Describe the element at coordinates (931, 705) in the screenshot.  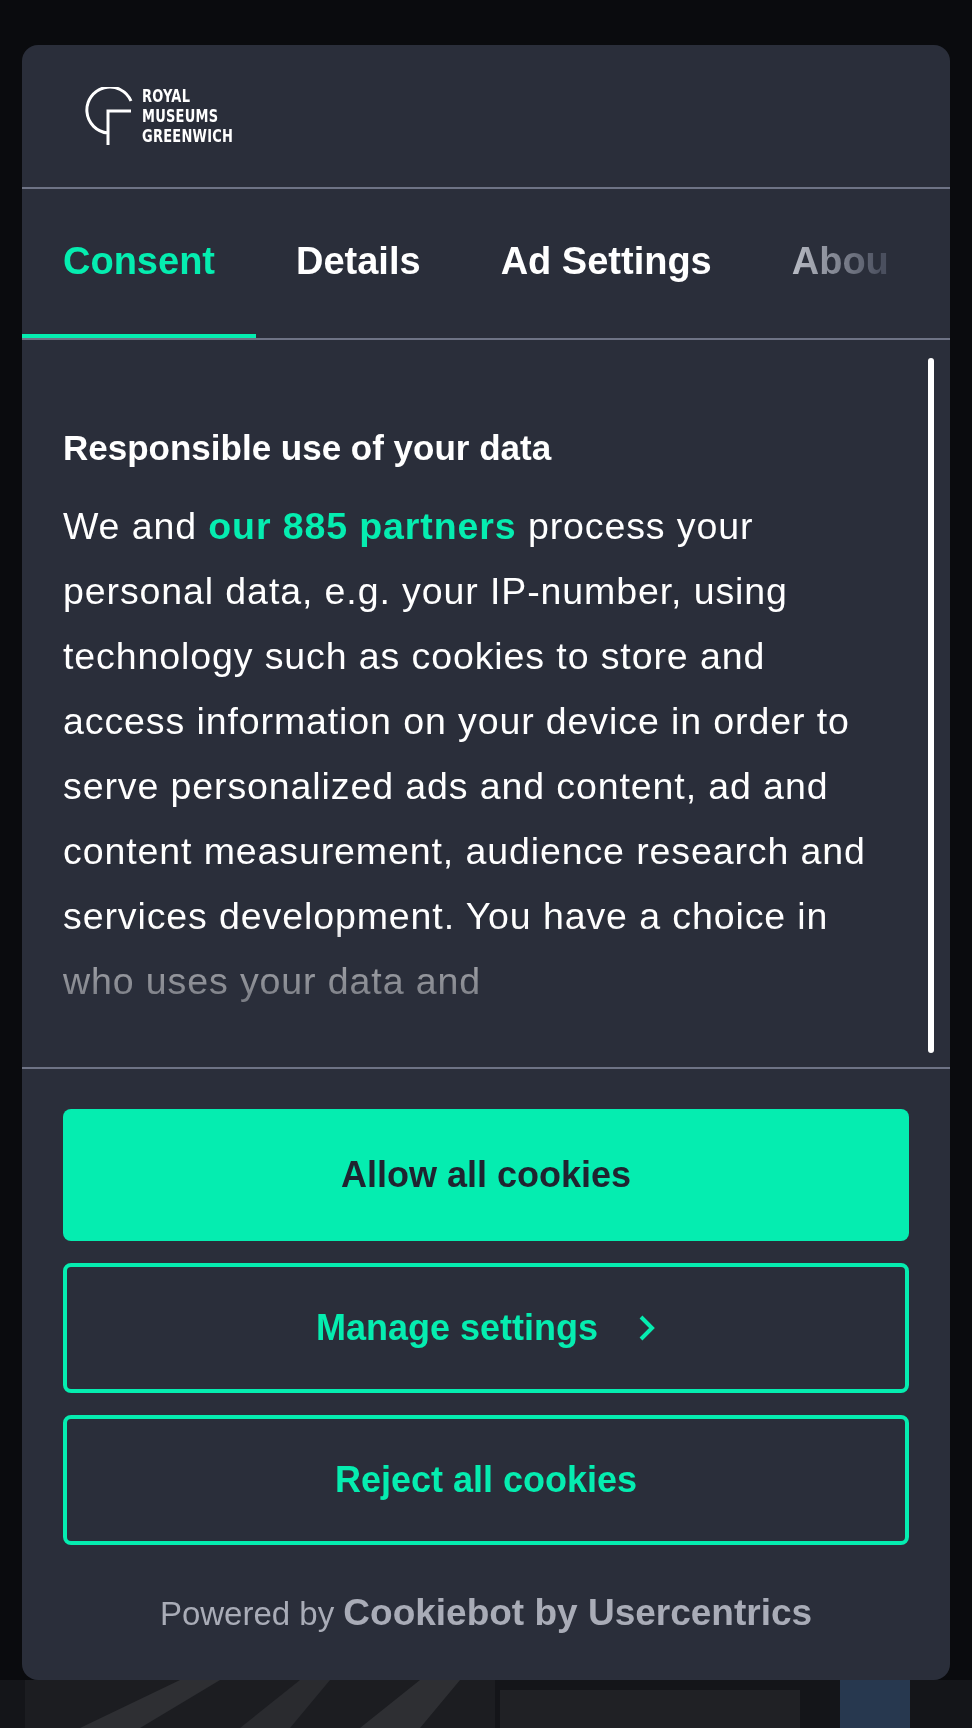
I see `scrollbar` at that location.